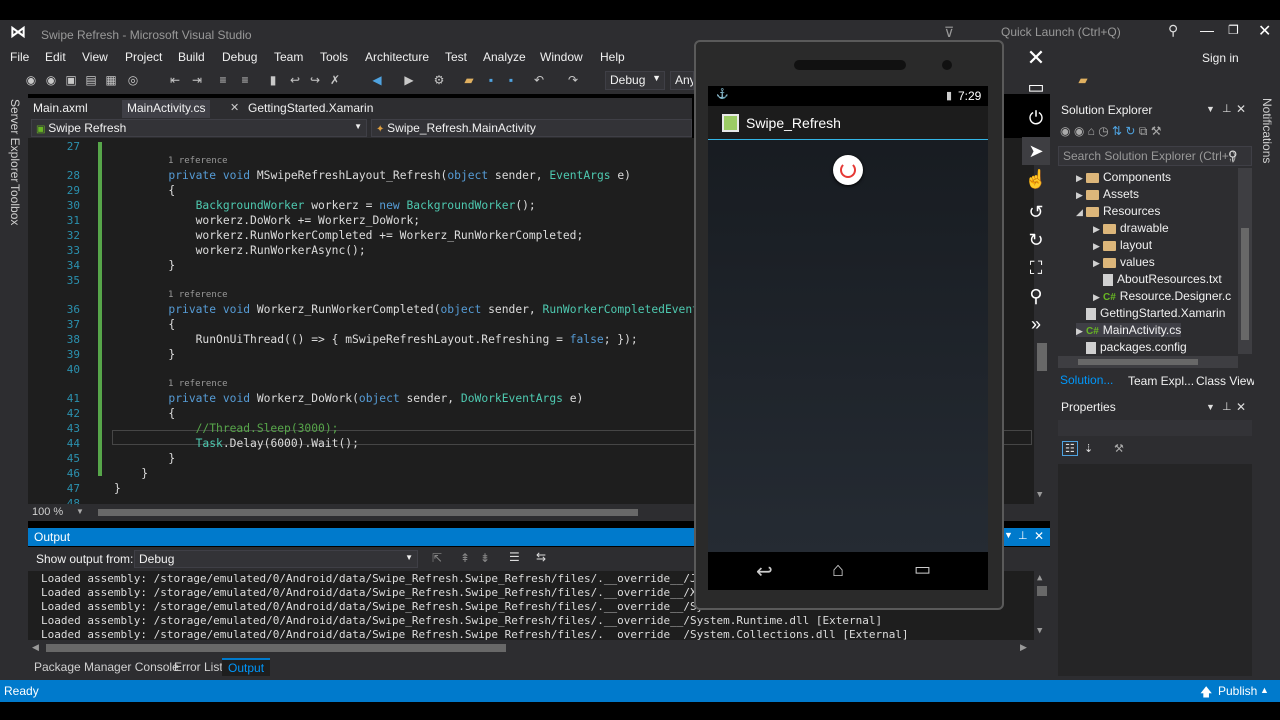 Image resolution: width=1280 pixels, height=720 pixels. What do you see at coordinates (55, 57) in the screenshot?
I see `menu-edit: Edit` at bounding box center [55, 57].